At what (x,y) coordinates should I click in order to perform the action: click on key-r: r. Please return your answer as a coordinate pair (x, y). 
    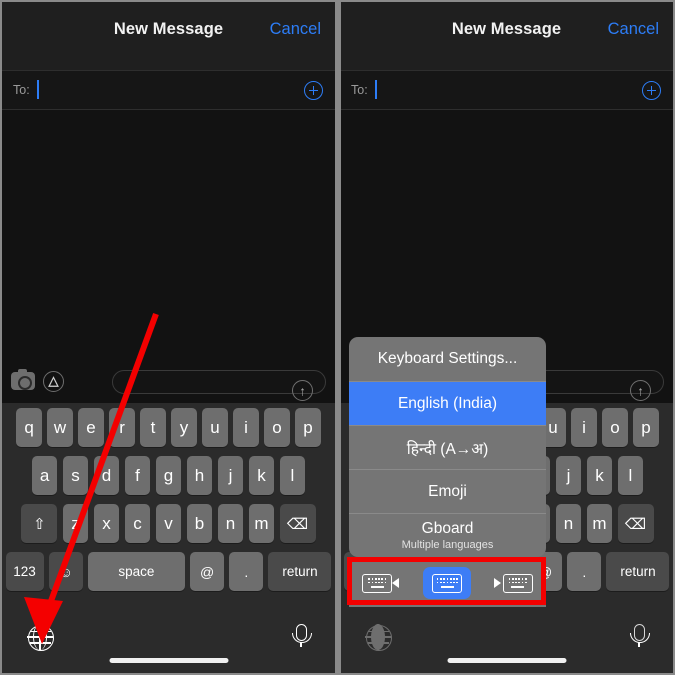
    Looking at the image, I should click on (122, 427).